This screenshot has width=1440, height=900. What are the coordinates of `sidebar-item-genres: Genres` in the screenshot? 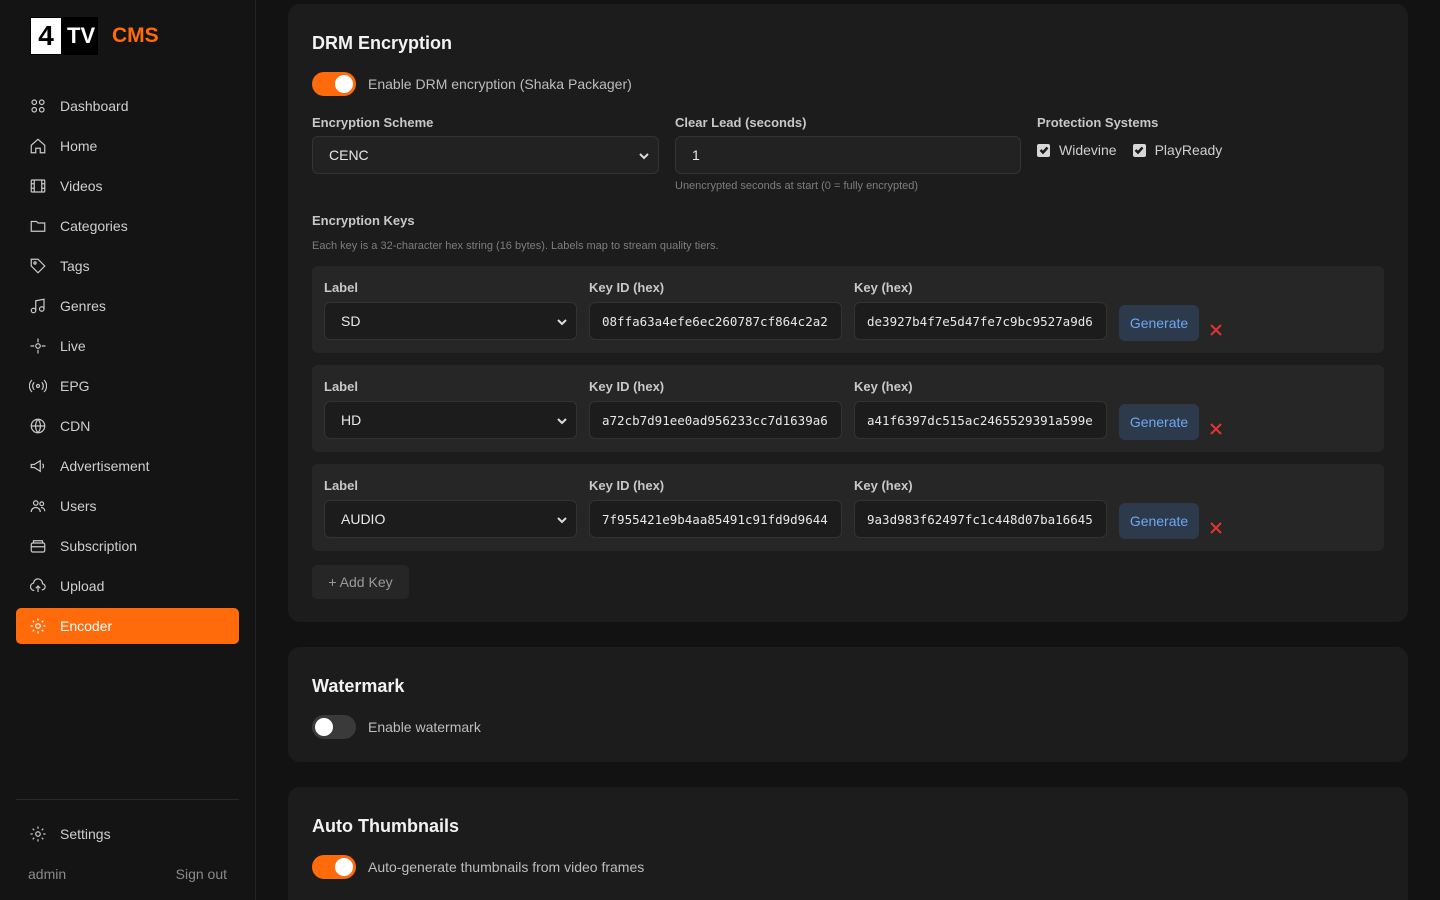 It's located at (127, 306).